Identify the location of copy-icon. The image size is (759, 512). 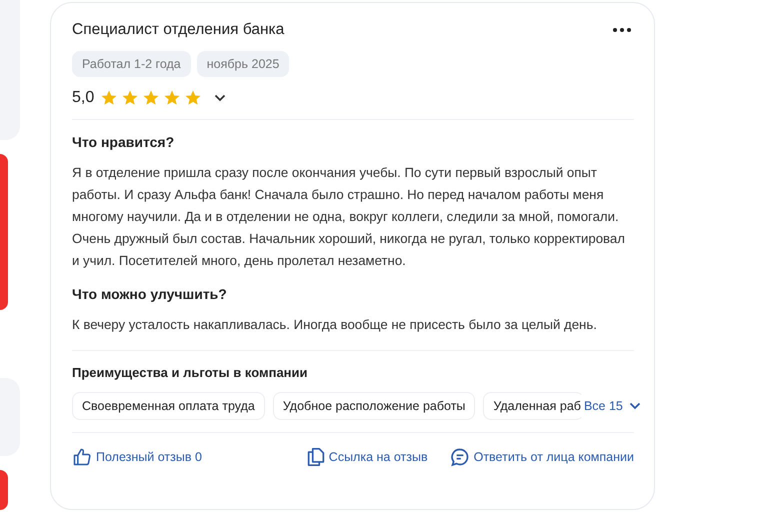
(315, 457).